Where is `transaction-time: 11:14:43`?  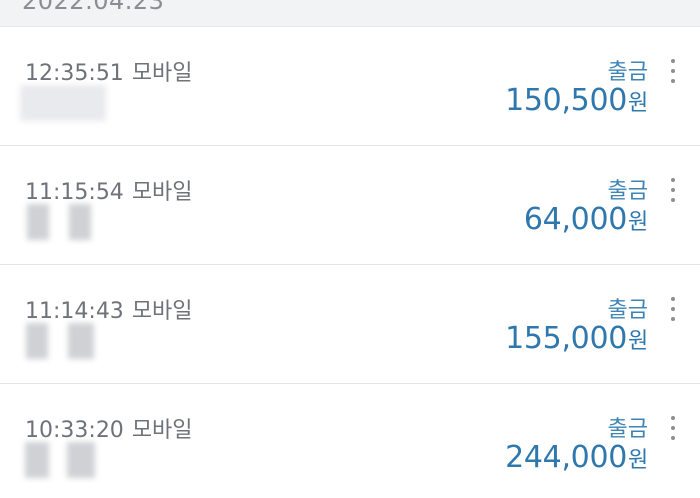
transaction-time: 11:14:43 is located at coordinates (74, 311).